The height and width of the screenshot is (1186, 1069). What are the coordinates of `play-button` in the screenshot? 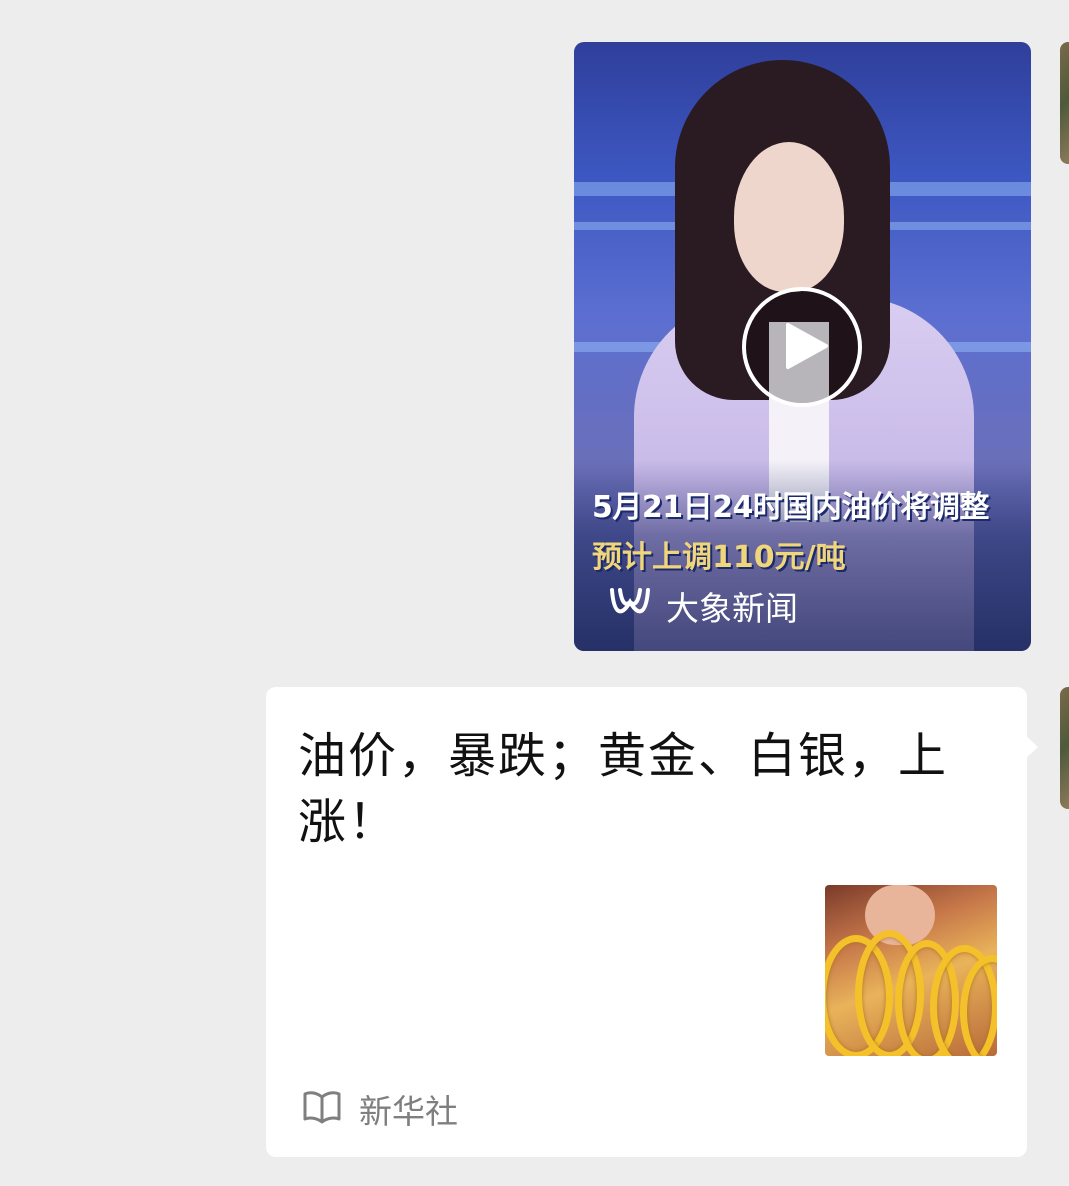 It's located at (802, 347).